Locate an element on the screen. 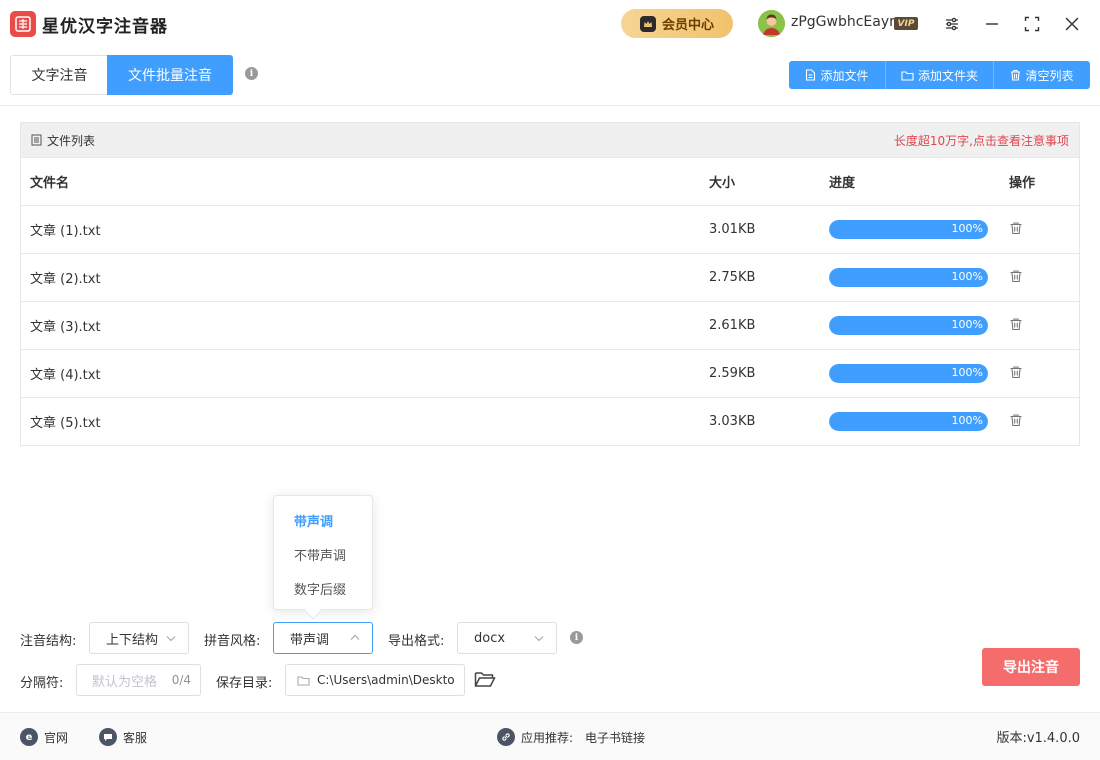  table-header-row: 文件名 大小 进度 操作 is located at coordinates (550, 181).